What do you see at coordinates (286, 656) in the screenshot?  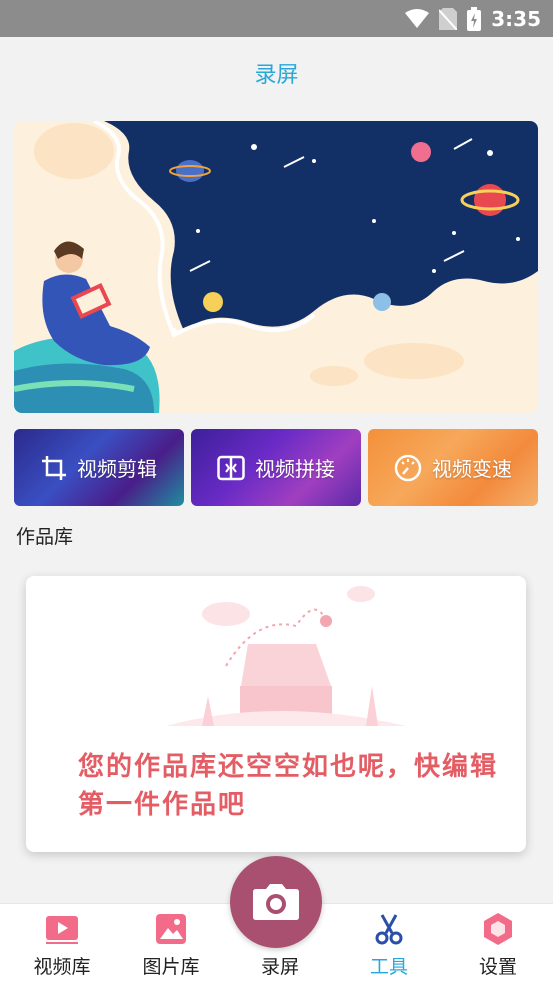 I see `empty-illustration` at bounding box center [286, 656].